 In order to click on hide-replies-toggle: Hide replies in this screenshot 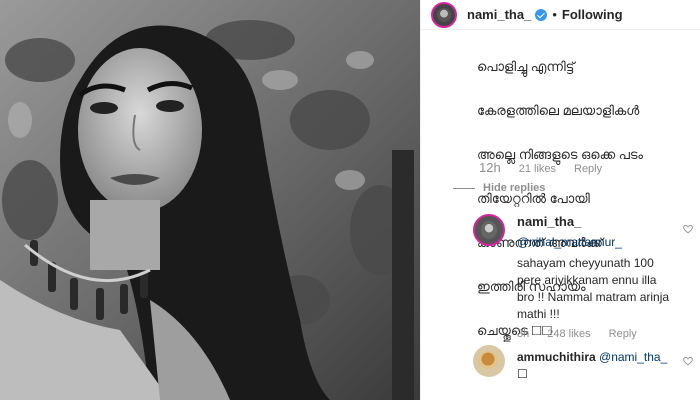, I will do `click(499, 188)`.